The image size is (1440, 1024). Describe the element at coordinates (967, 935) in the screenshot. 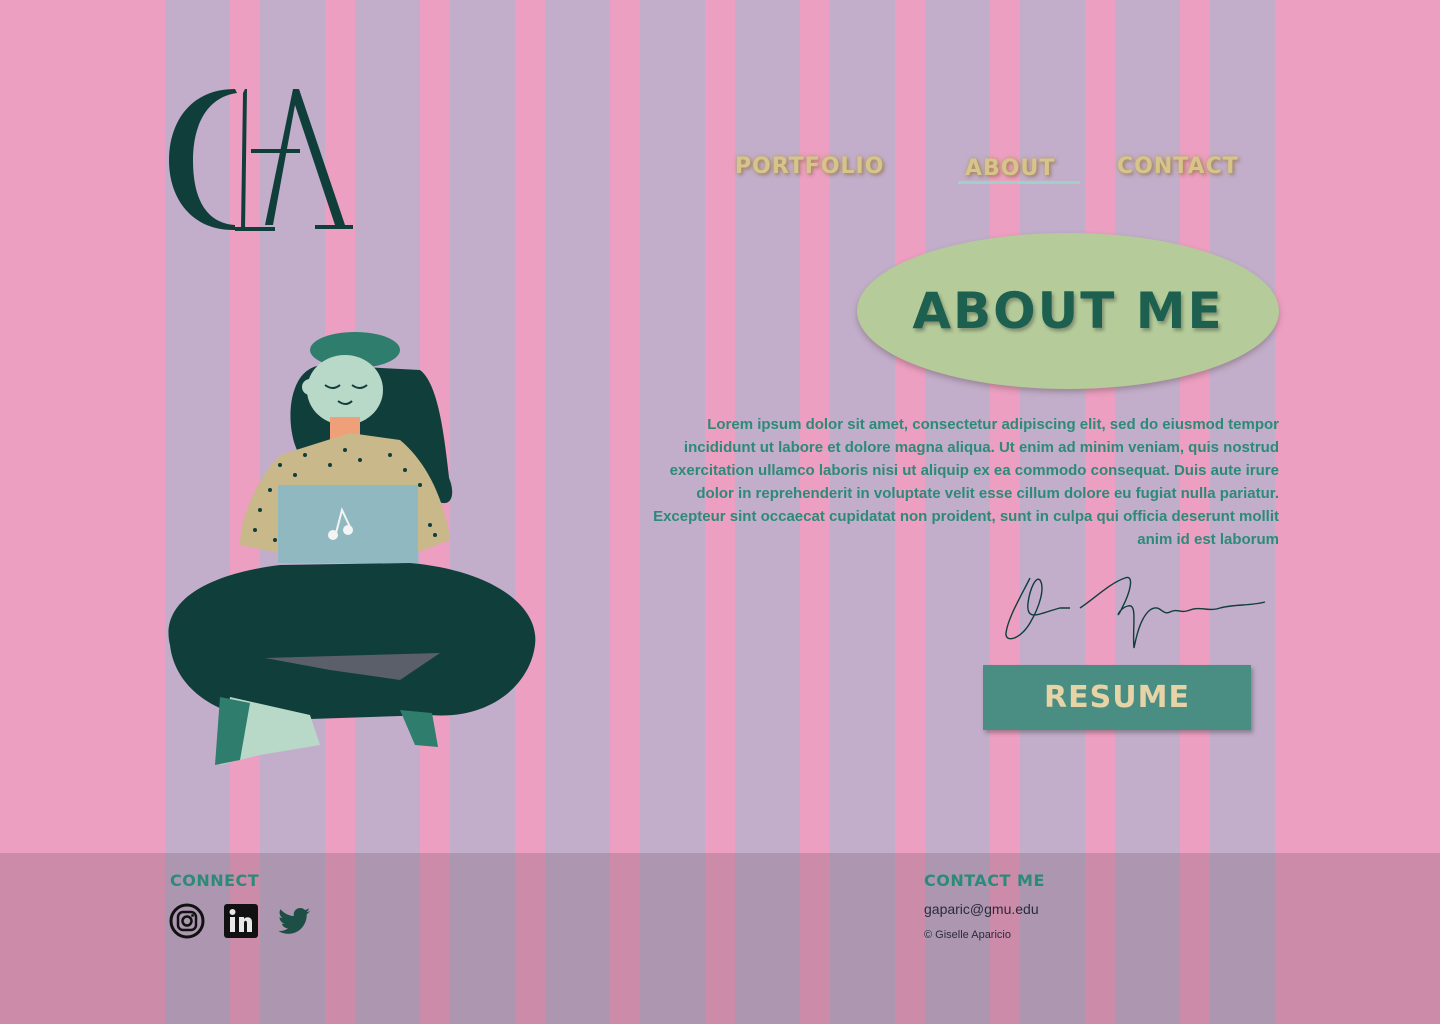

I see `copyright-text: © Giselle Aparicio` at that location.